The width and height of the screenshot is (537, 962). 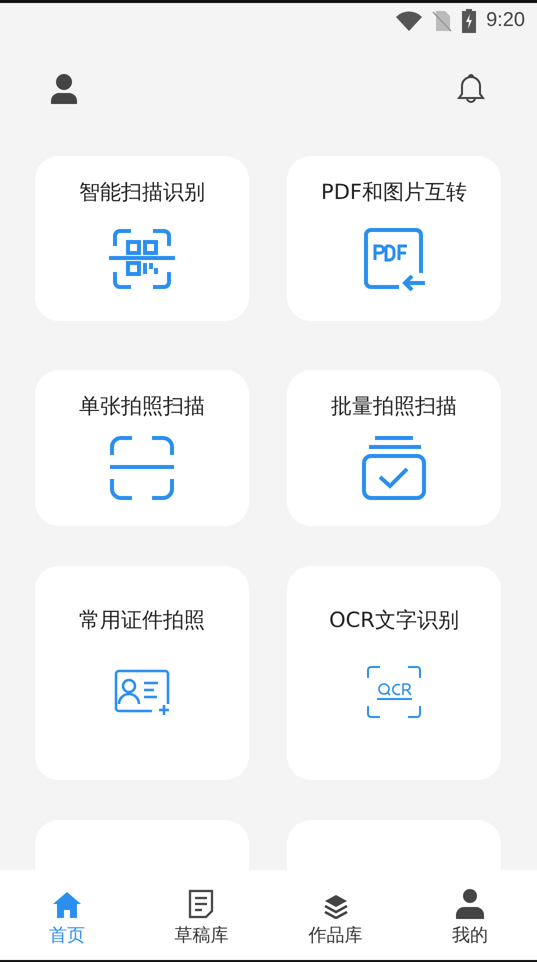 What do you see at coordinates (142, 620) in the screenshot?
I see `card-title: 常用证件拍照` at bounding box center [142, 620].